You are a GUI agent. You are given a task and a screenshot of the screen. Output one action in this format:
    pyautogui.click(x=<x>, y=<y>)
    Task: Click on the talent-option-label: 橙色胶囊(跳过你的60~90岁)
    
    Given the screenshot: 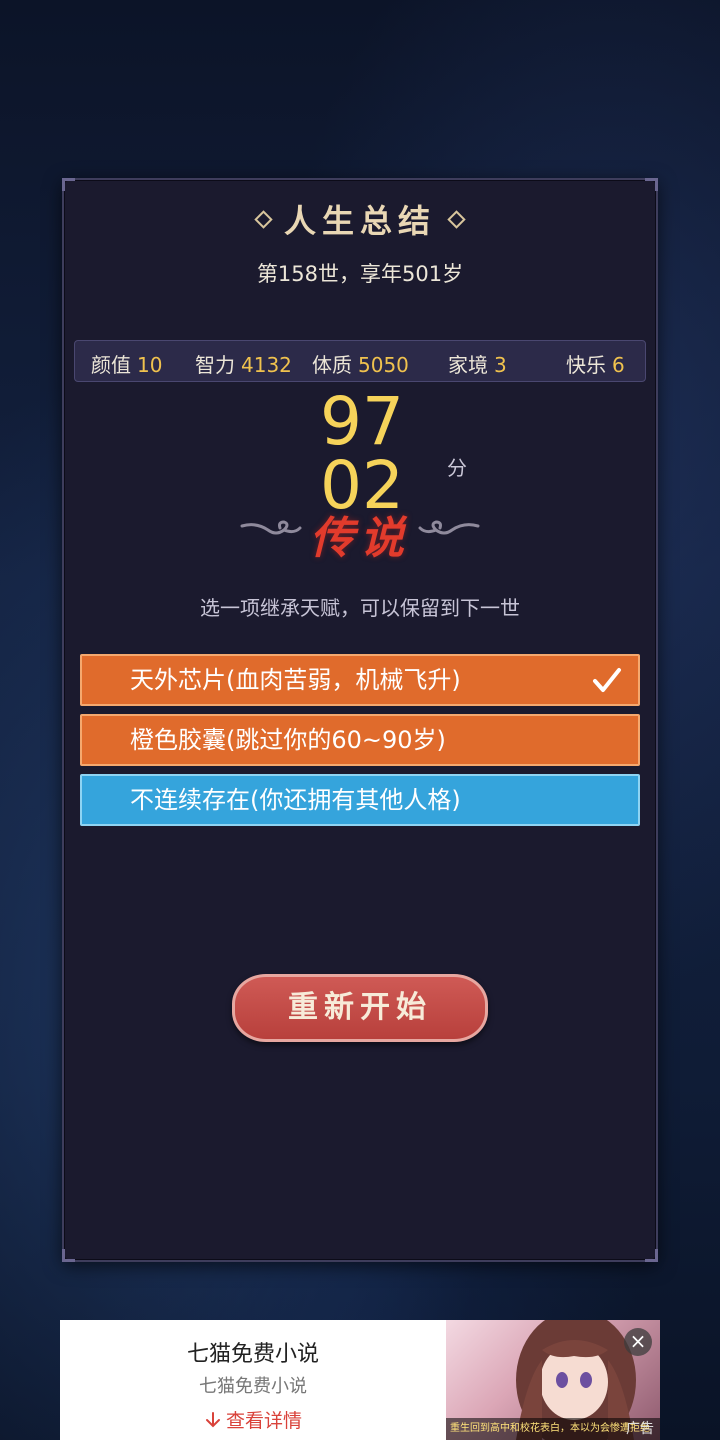 What is the action you would take?
    pyautogui.click(x=288, y=740)
    